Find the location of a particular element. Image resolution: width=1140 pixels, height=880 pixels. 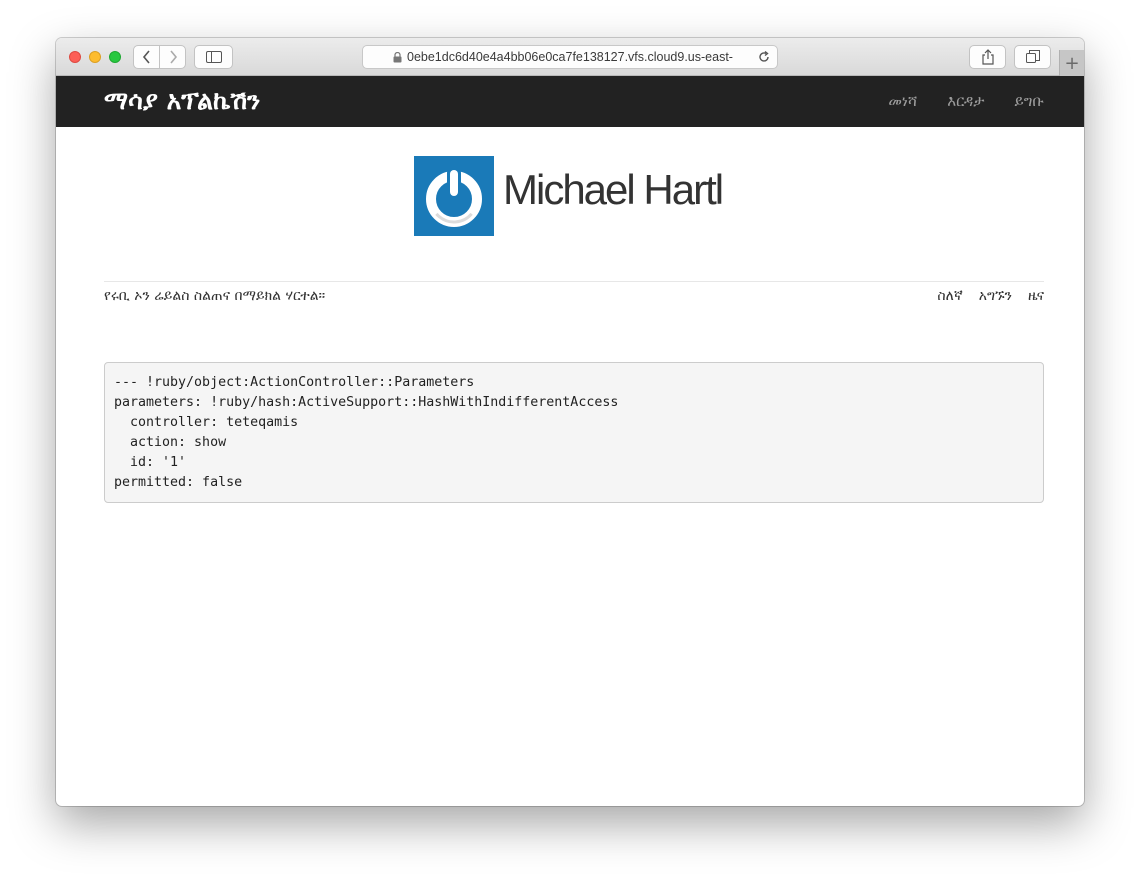

history-nav-group is located at coordinates (159, 57).